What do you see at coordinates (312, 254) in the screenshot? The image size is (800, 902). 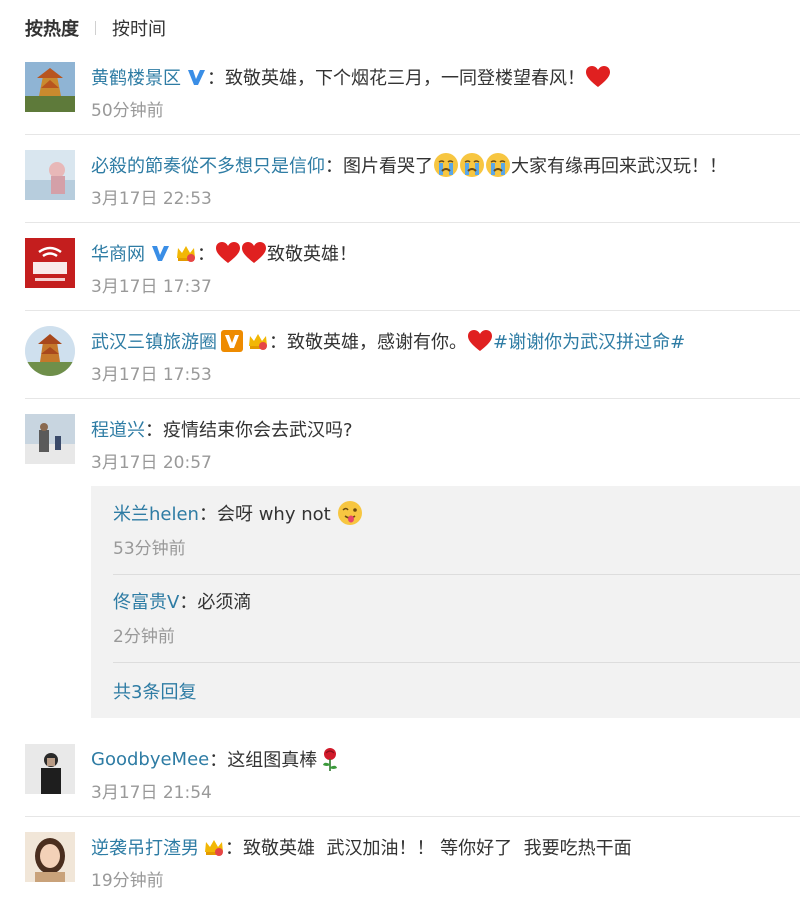 I see `comment-text: 致敬英雄！` at bounding box center [312, 254].